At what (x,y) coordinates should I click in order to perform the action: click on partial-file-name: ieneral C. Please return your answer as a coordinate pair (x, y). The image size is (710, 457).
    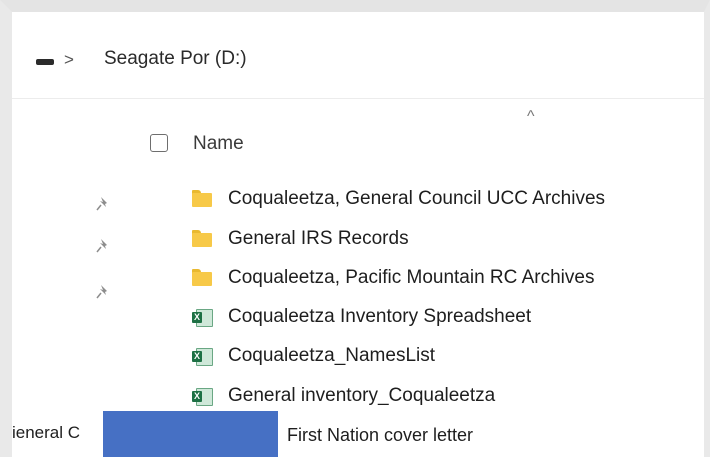
    Looking at the image, I should click on (46, 432).